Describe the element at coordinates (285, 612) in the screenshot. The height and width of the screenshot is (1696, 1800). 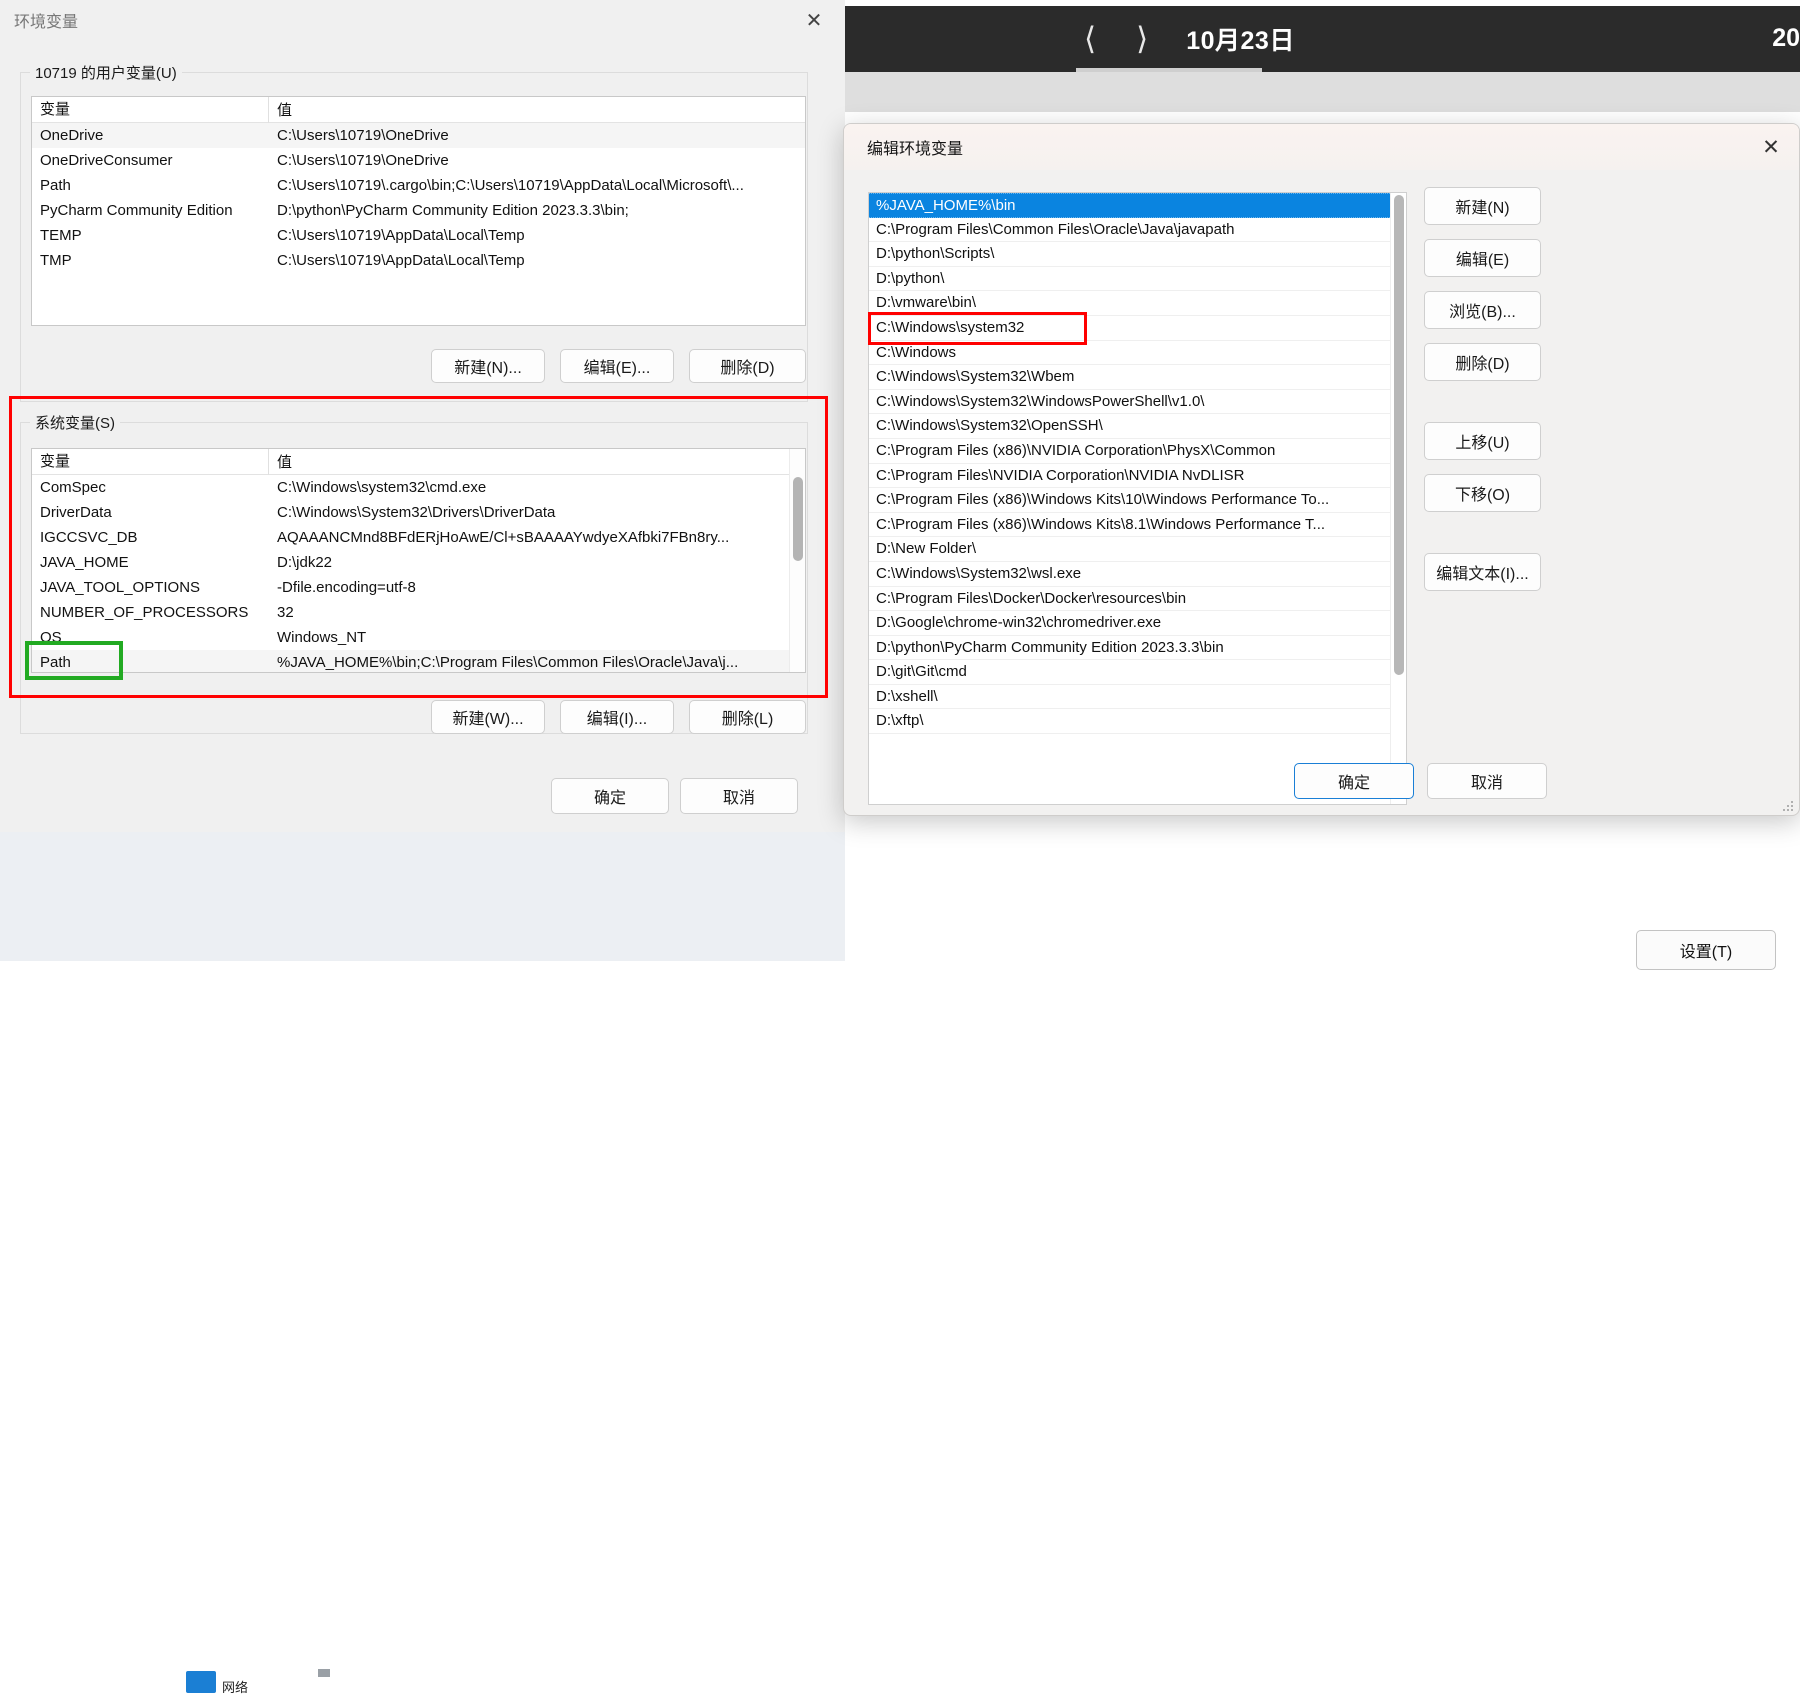
I see `variable-value: 32` at that location.